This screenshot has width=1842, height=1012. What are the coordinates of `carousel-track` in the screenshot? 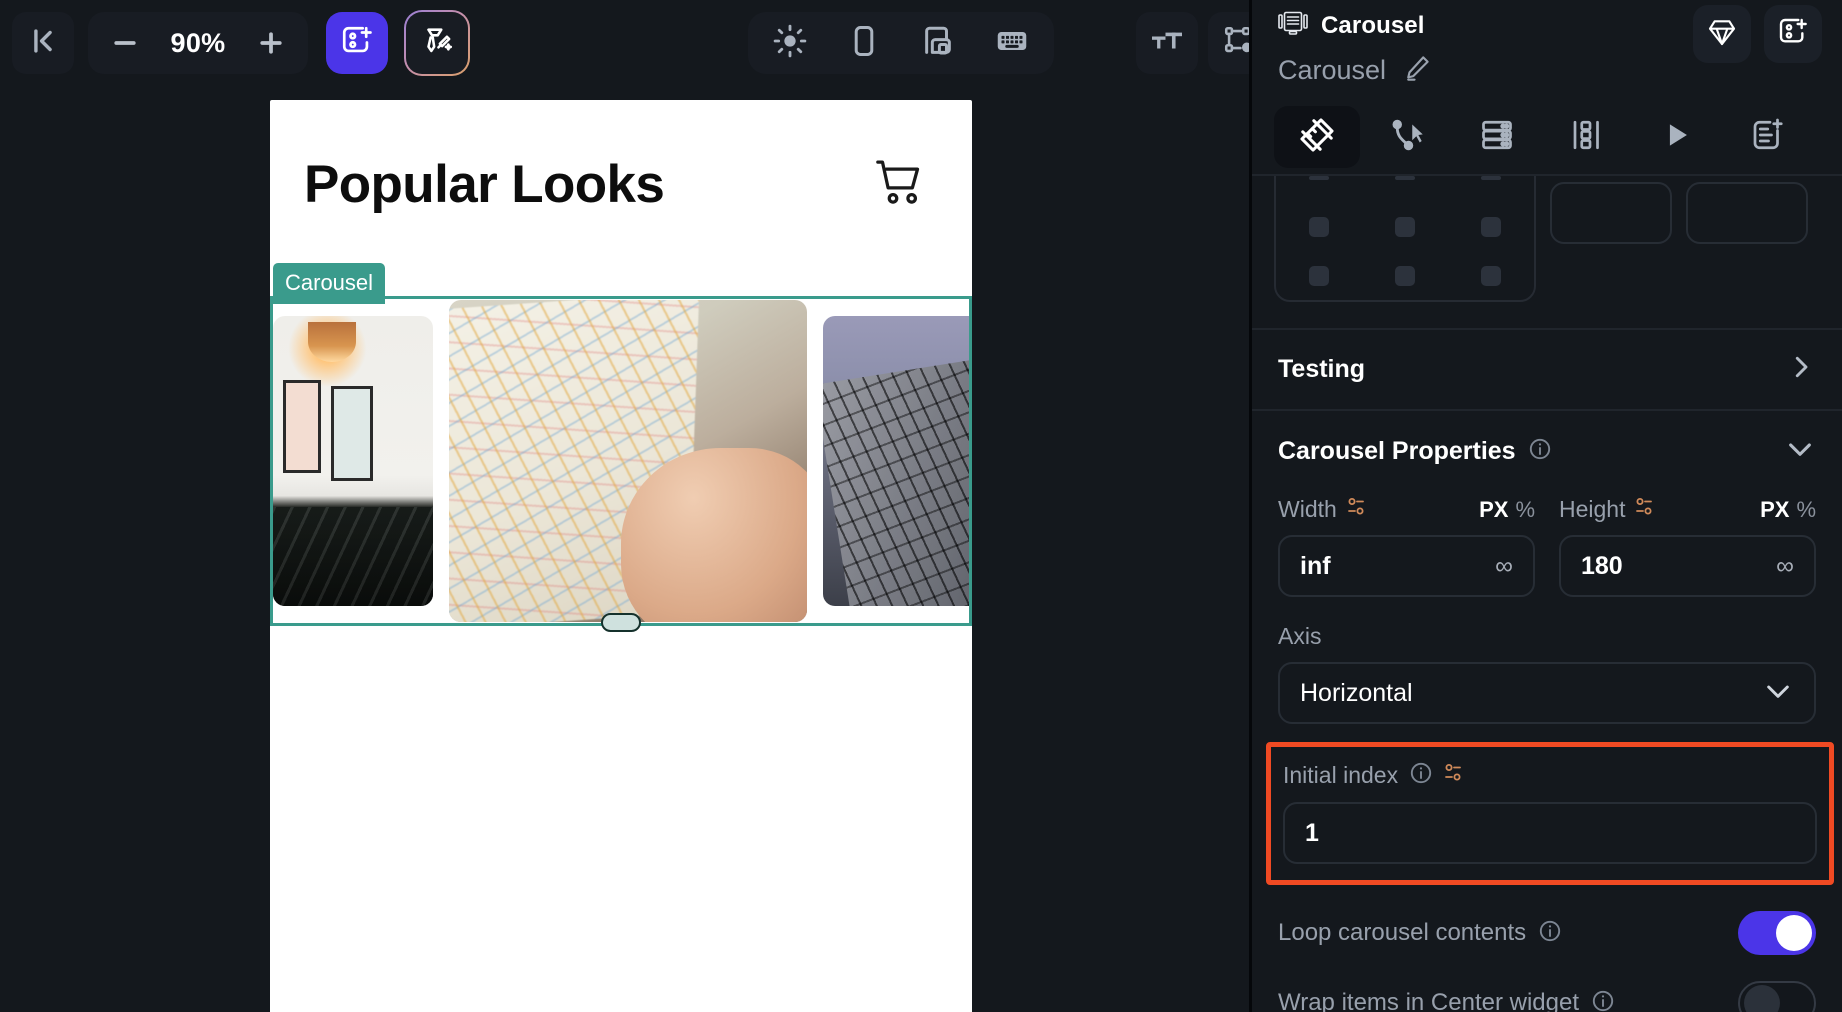 It's located at (621, 461).